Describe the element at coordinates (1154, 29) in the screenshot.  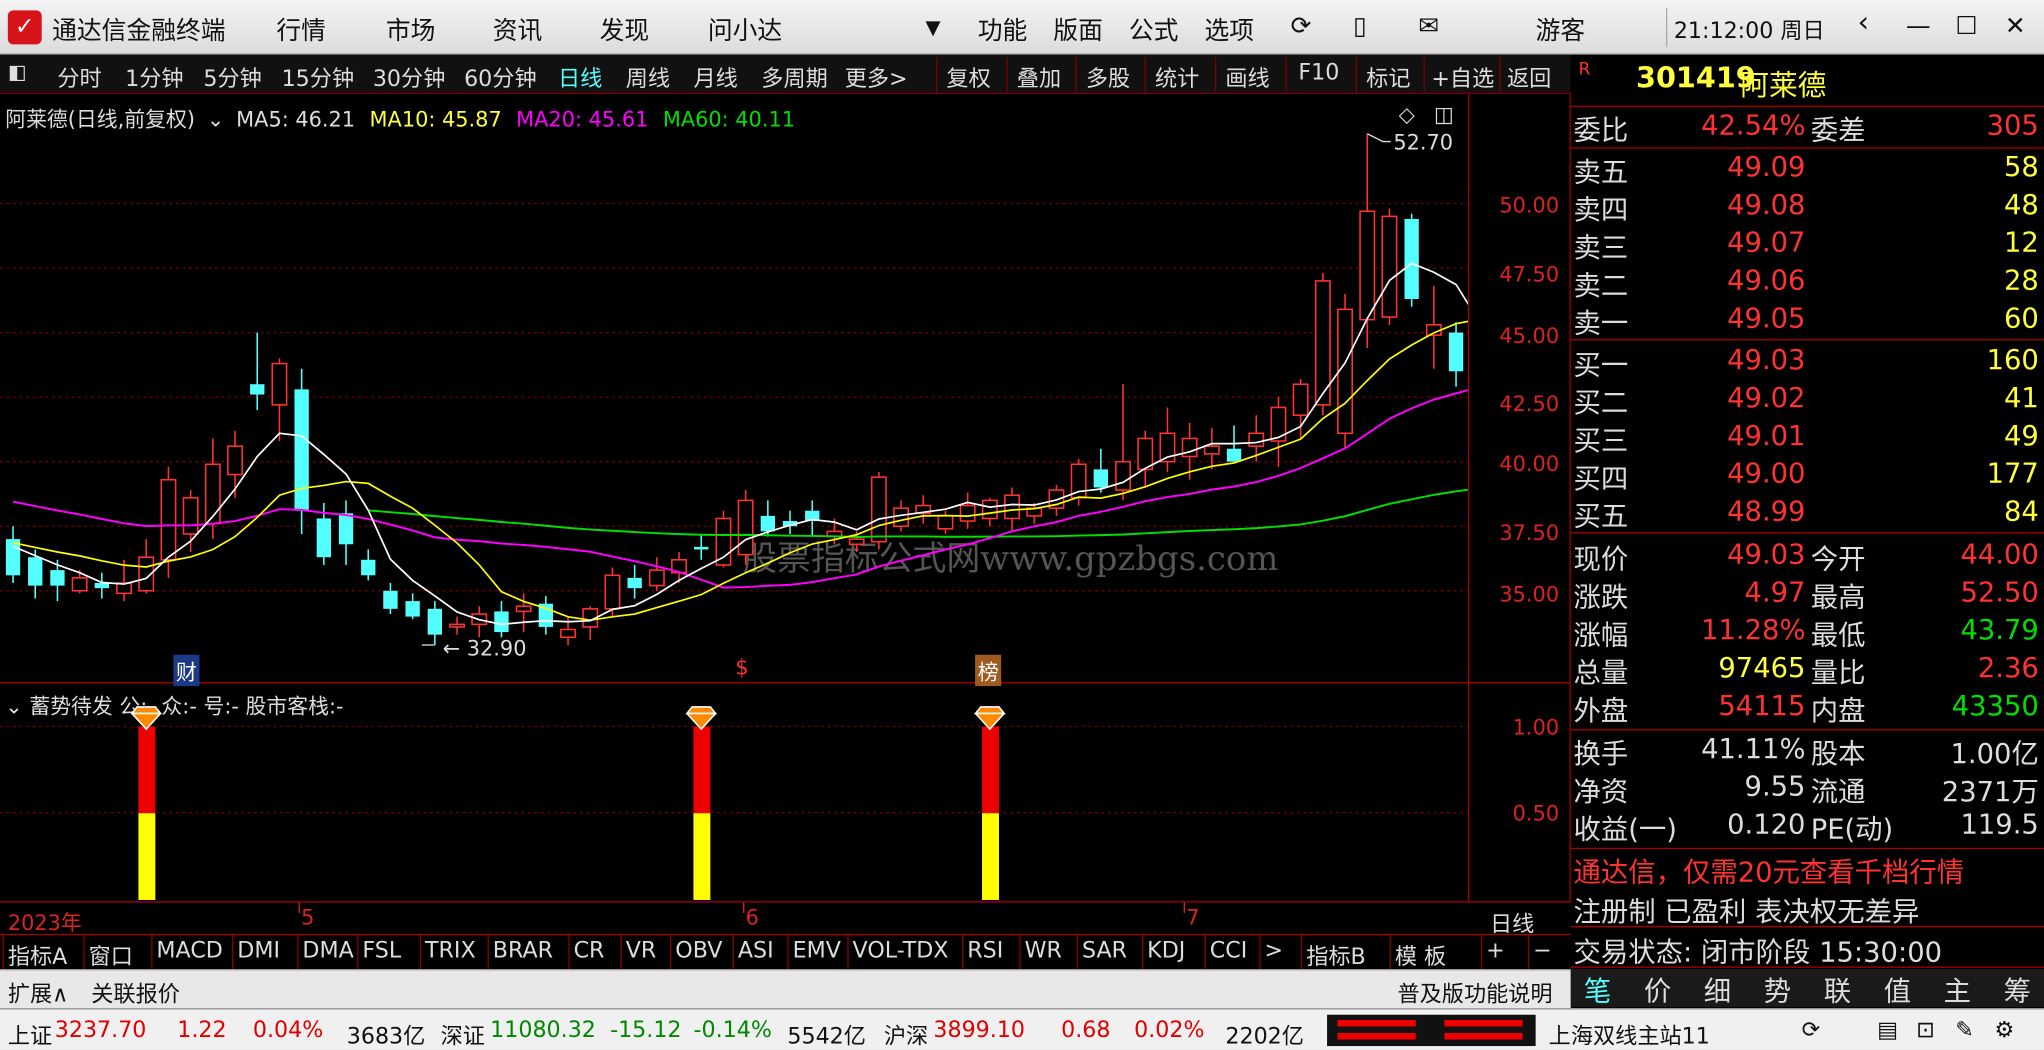
I see `menu-gongshi: 公式` at that location.